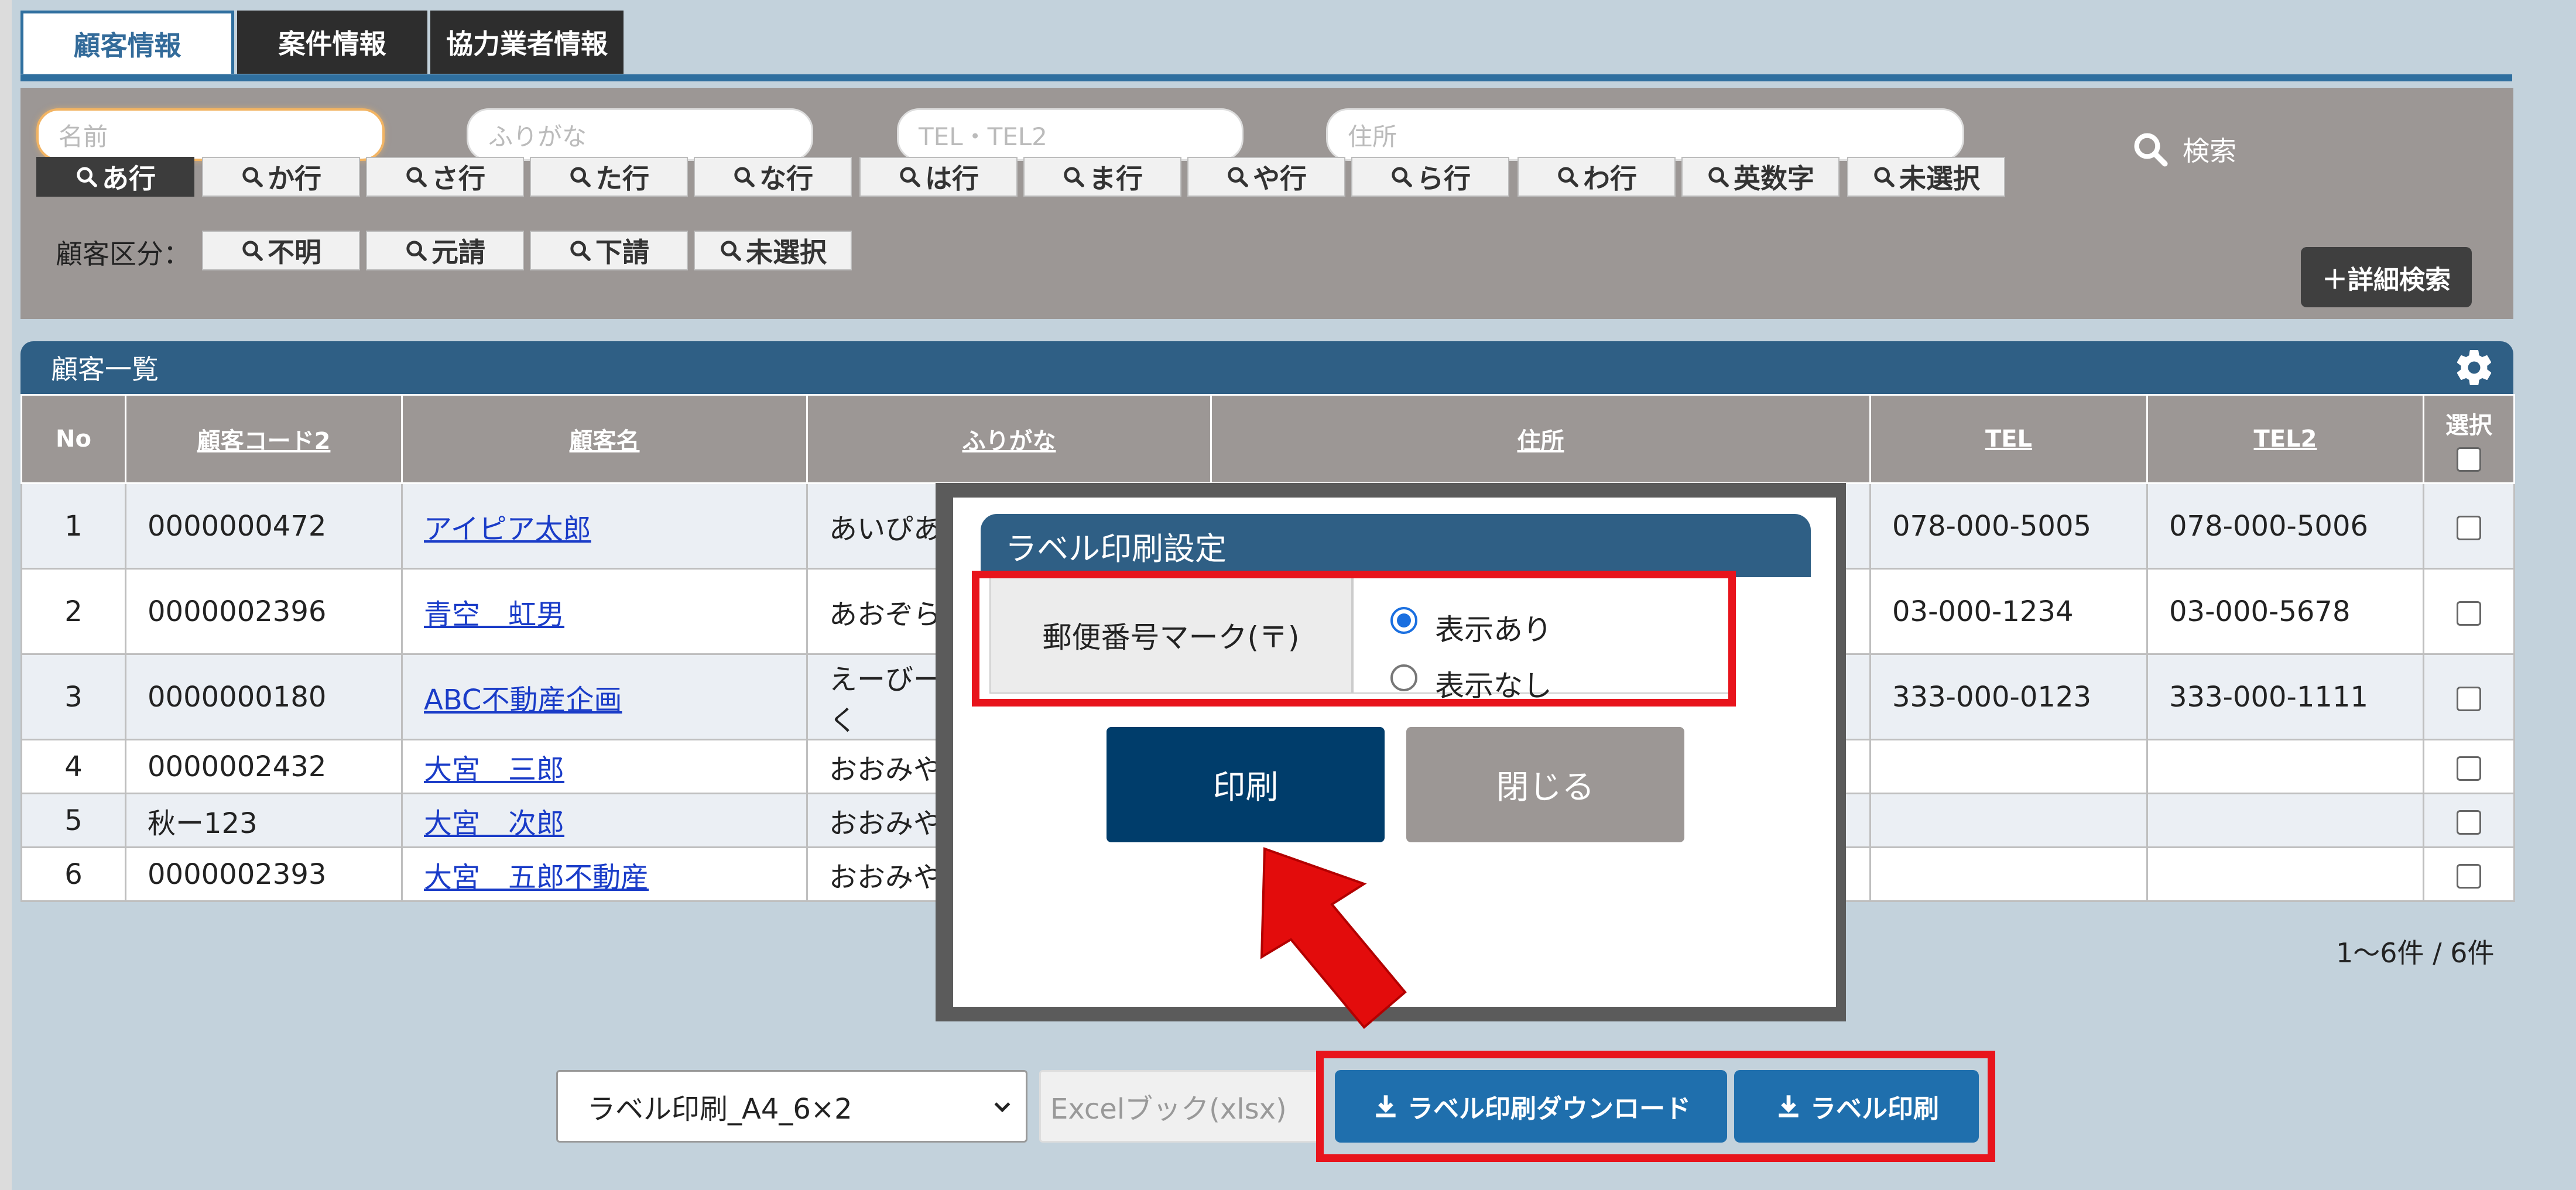 The width and height of the screenshot is (2576, 1190). Describe the element at coordinates (1540, 439) in the screenshot. I see `col-address: 住所` at that location.